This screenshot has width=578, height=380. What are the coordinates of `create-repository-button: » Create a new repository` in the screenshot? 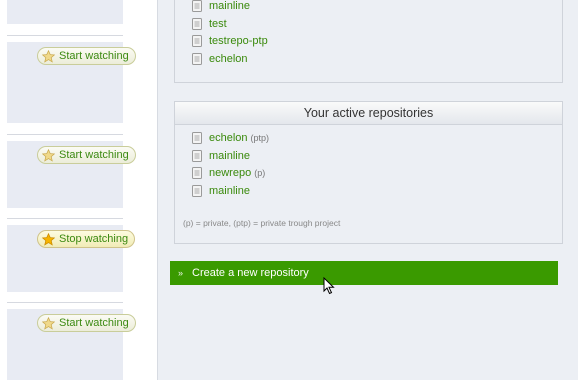 It's located at (364, 273).